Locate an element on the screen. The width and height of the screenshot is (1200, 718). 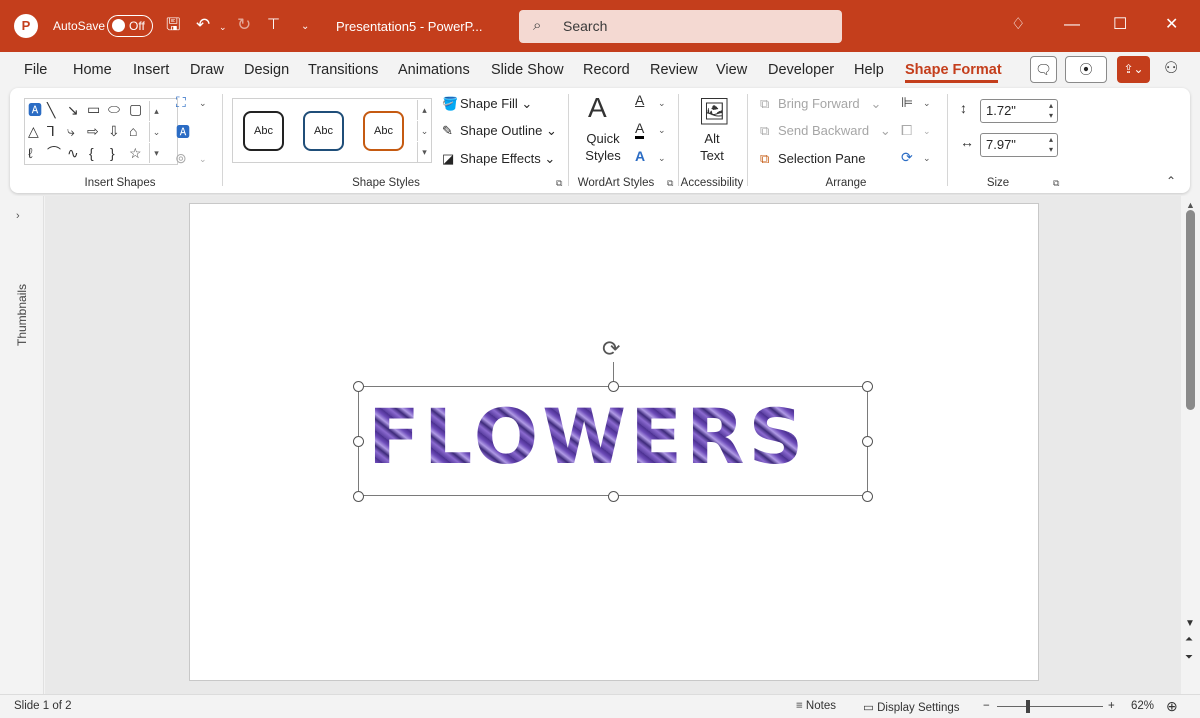
text-fill-icon: A is located at coordinates (639, 100).